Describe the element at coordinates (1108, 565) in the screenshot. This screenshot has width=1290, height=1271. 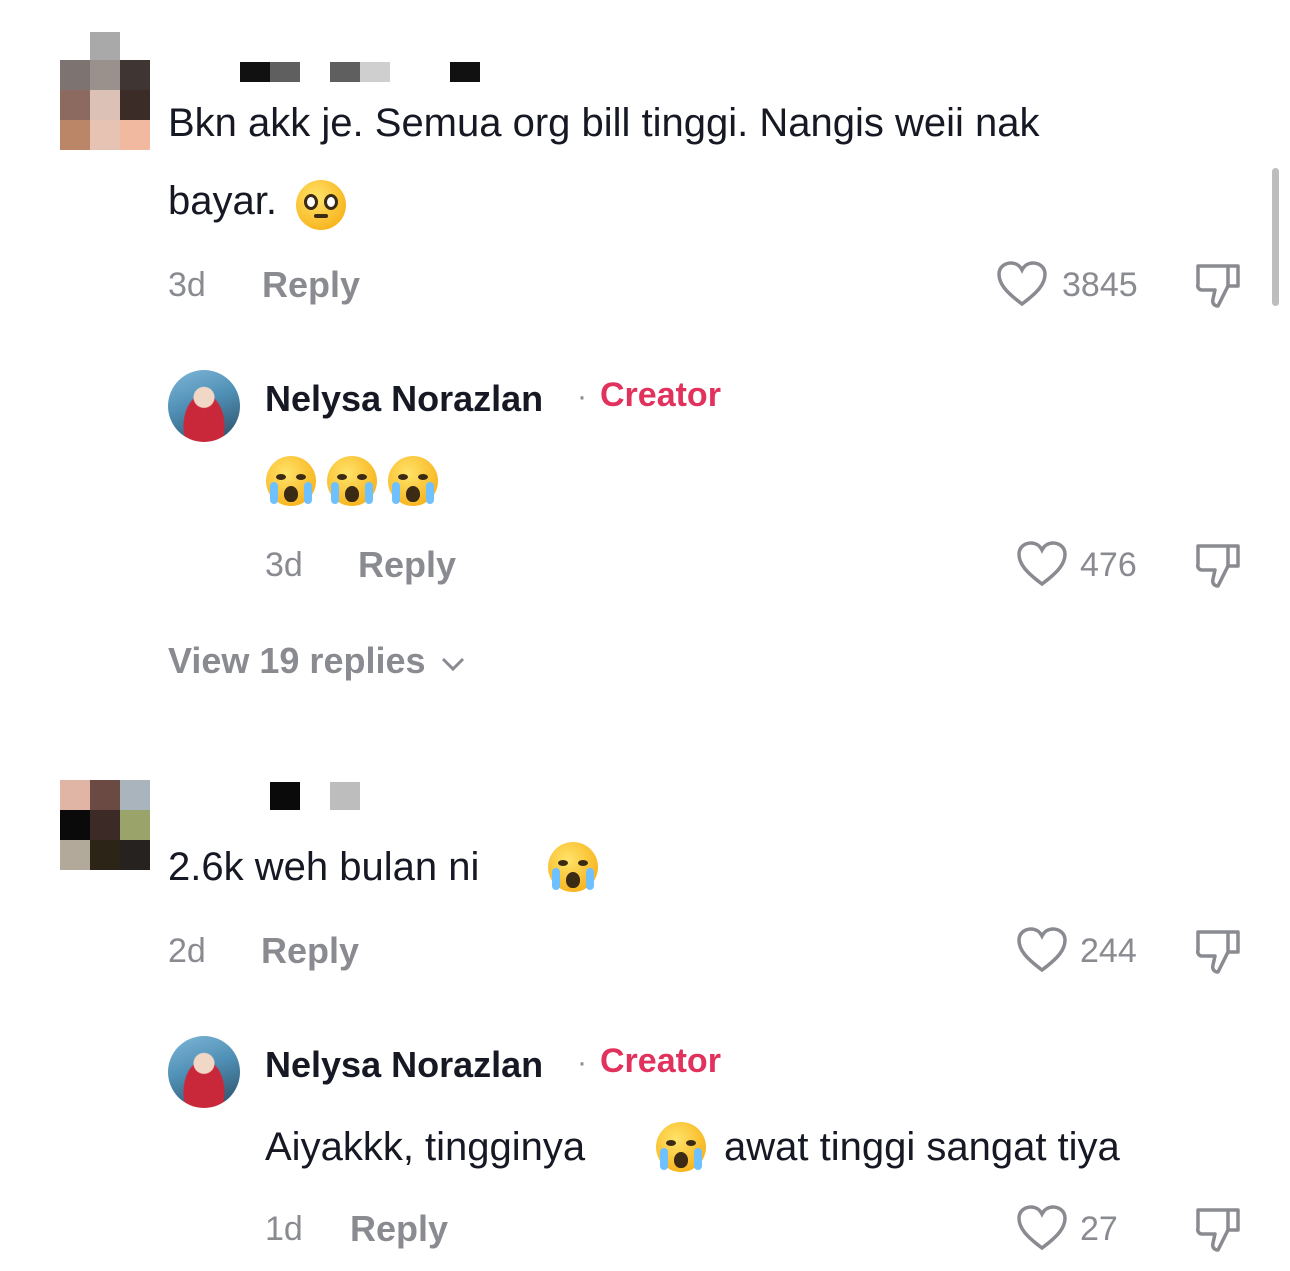
I see `like-count: 476` at that location.